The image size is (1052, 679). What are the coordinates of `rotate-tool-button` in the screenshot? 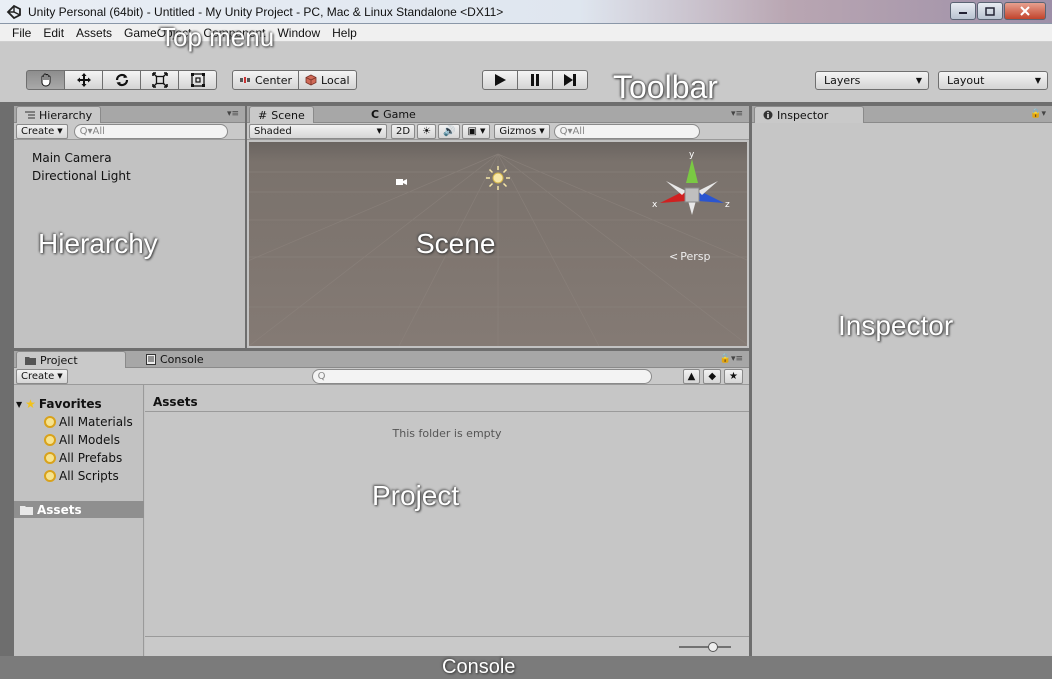 It's located at (121, 80).